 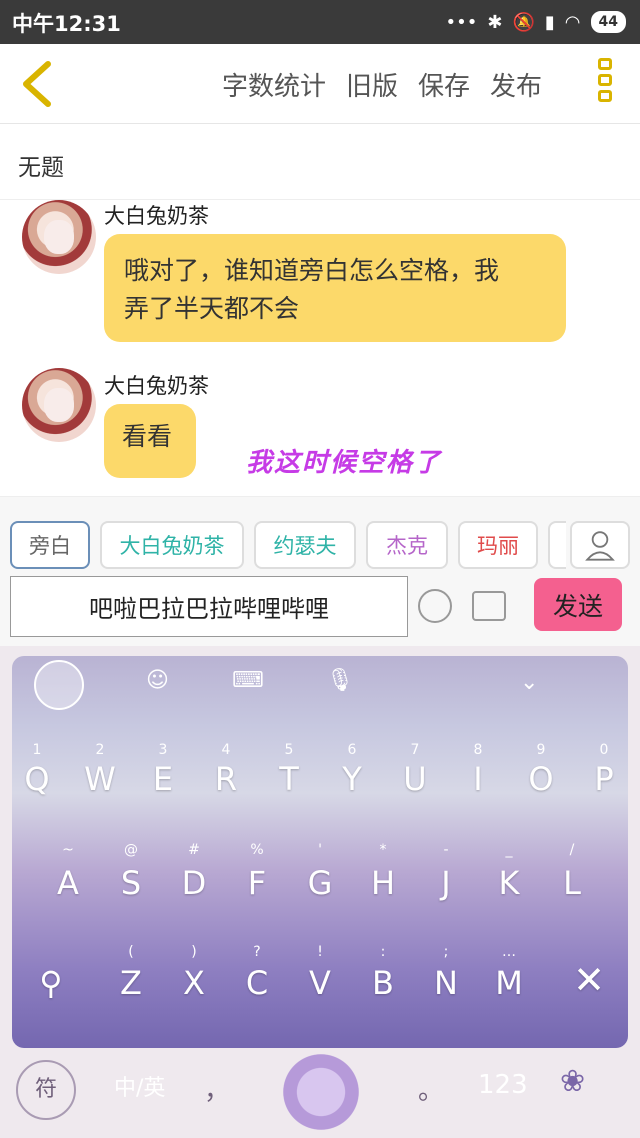 What do you see at coordinates (605, 84) in the screenshot?
I see `more-menu-icon` at bounding box center [605, 84].